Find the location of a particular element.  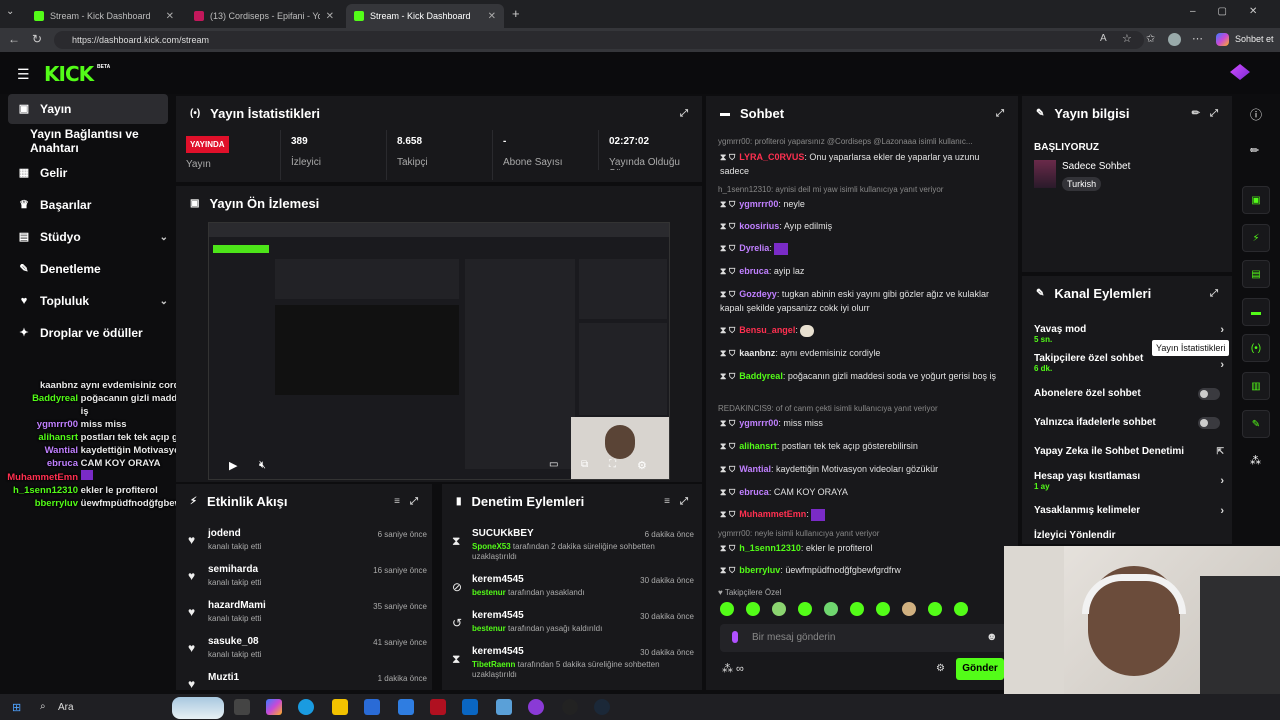

category-name: Sadece Sohbet is located at coordinates (1096, 166).